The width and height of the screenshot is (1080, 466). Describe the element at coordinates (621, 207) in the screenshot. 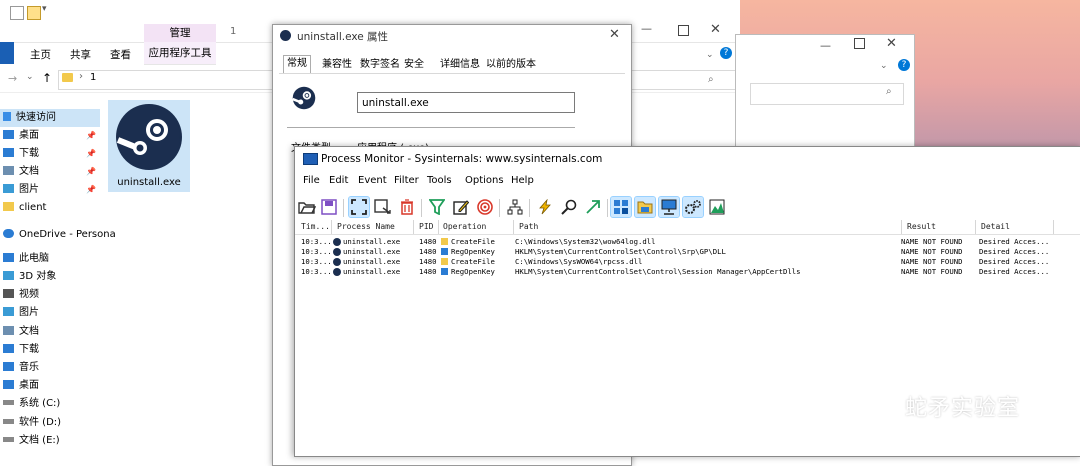

I see `registry-activity-icon` at that location.